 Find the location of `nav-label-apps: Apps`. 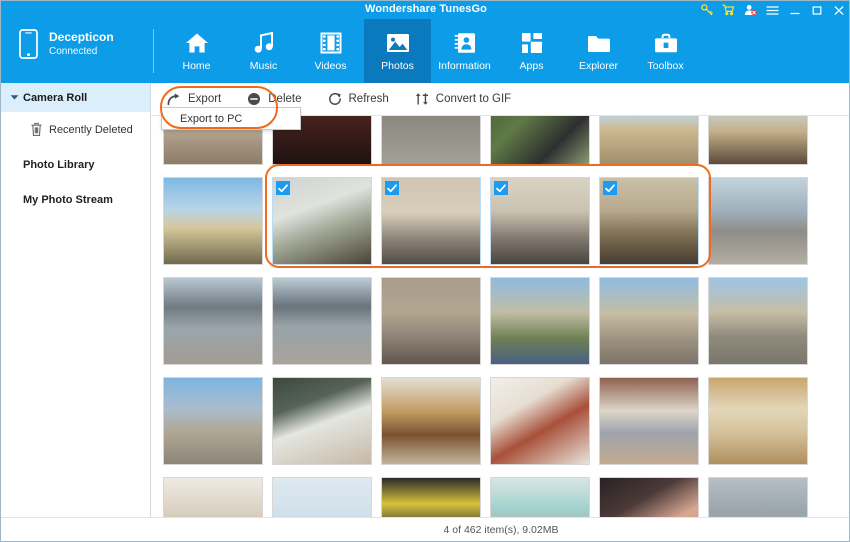

nav-label-apps: Apps is located at coordinates (531, 66).